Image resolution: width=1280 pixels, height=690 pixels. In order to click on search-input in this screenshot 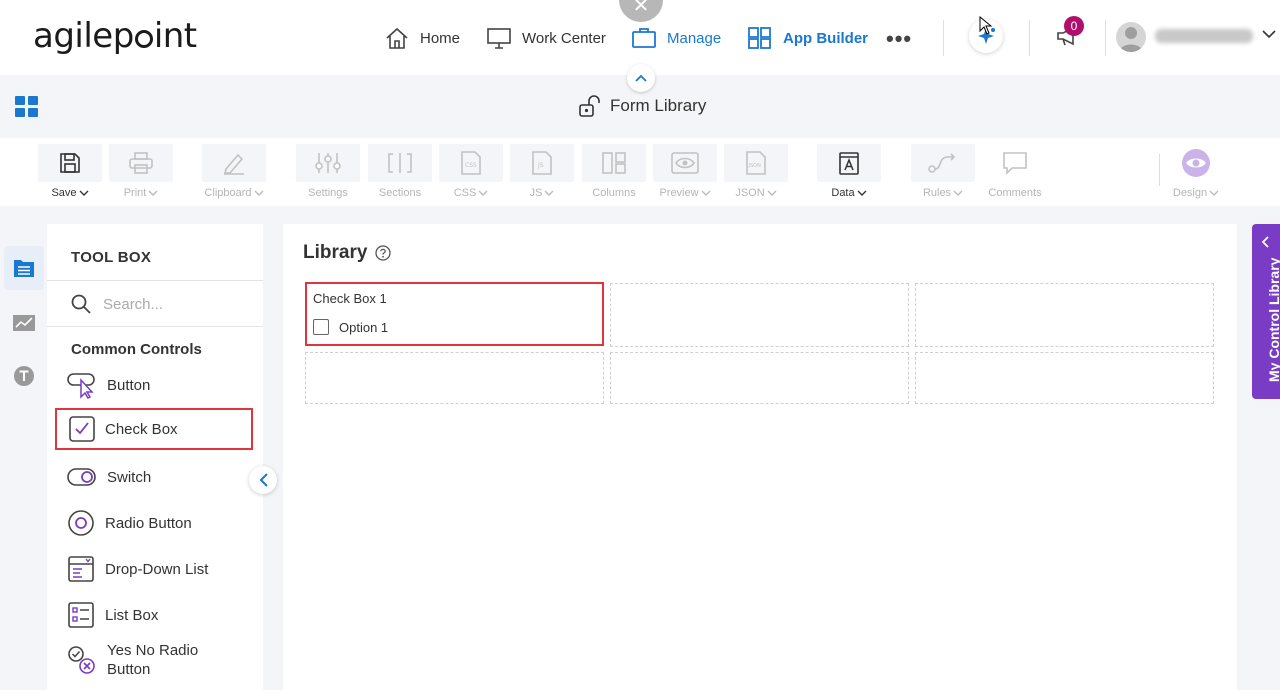, I will do `click(173, 304)`.